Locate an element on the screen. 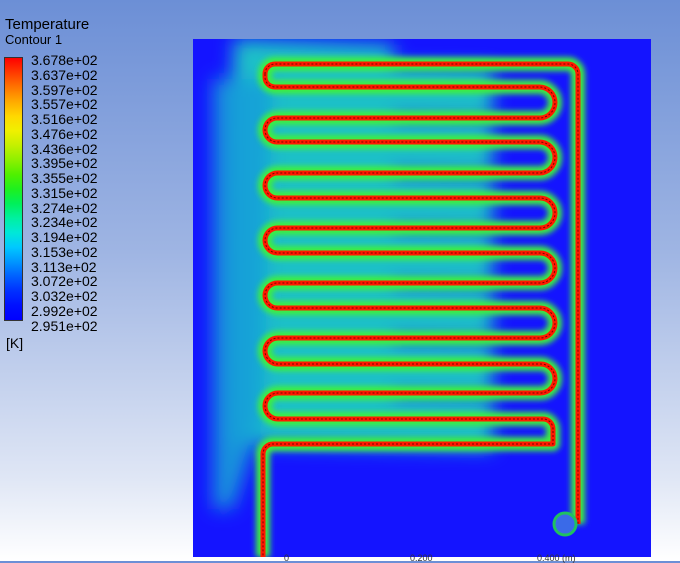 This screenshot has height=563, width=680. legend-tick-label: 3.153e+02 is located at coordinates (64, 251).